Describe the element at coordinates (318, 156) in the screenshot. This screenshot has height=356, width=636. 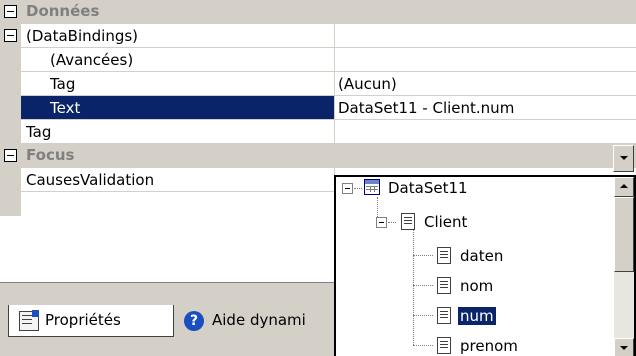
I see `category-focus: Focus` at that location.